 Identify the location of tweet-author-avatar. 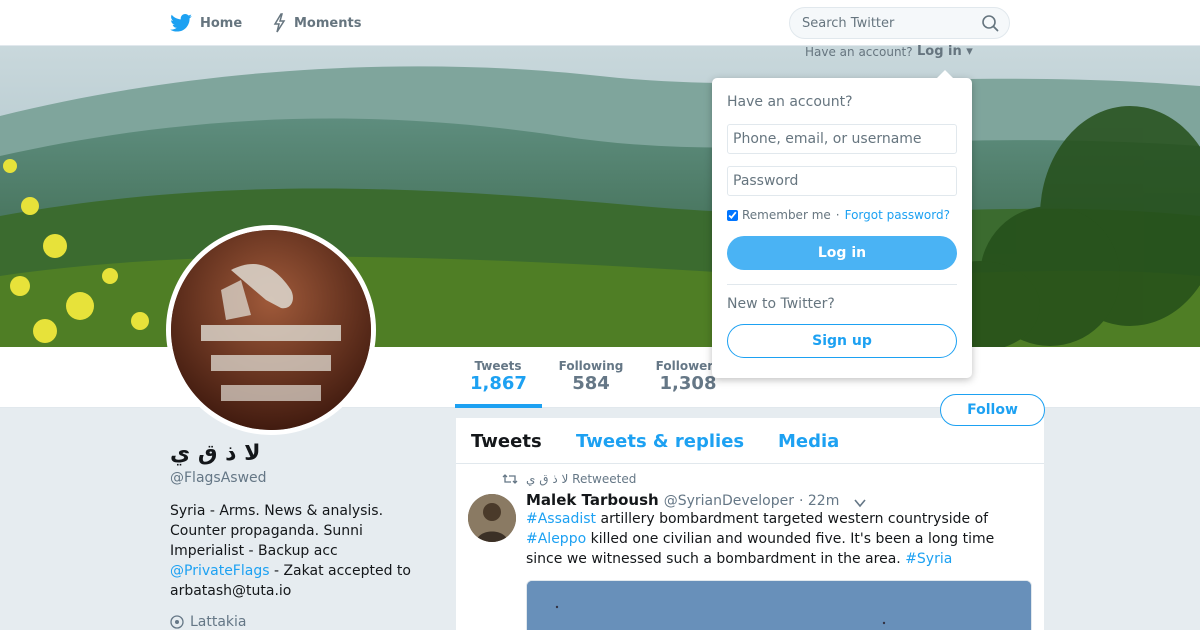
(492, 518).